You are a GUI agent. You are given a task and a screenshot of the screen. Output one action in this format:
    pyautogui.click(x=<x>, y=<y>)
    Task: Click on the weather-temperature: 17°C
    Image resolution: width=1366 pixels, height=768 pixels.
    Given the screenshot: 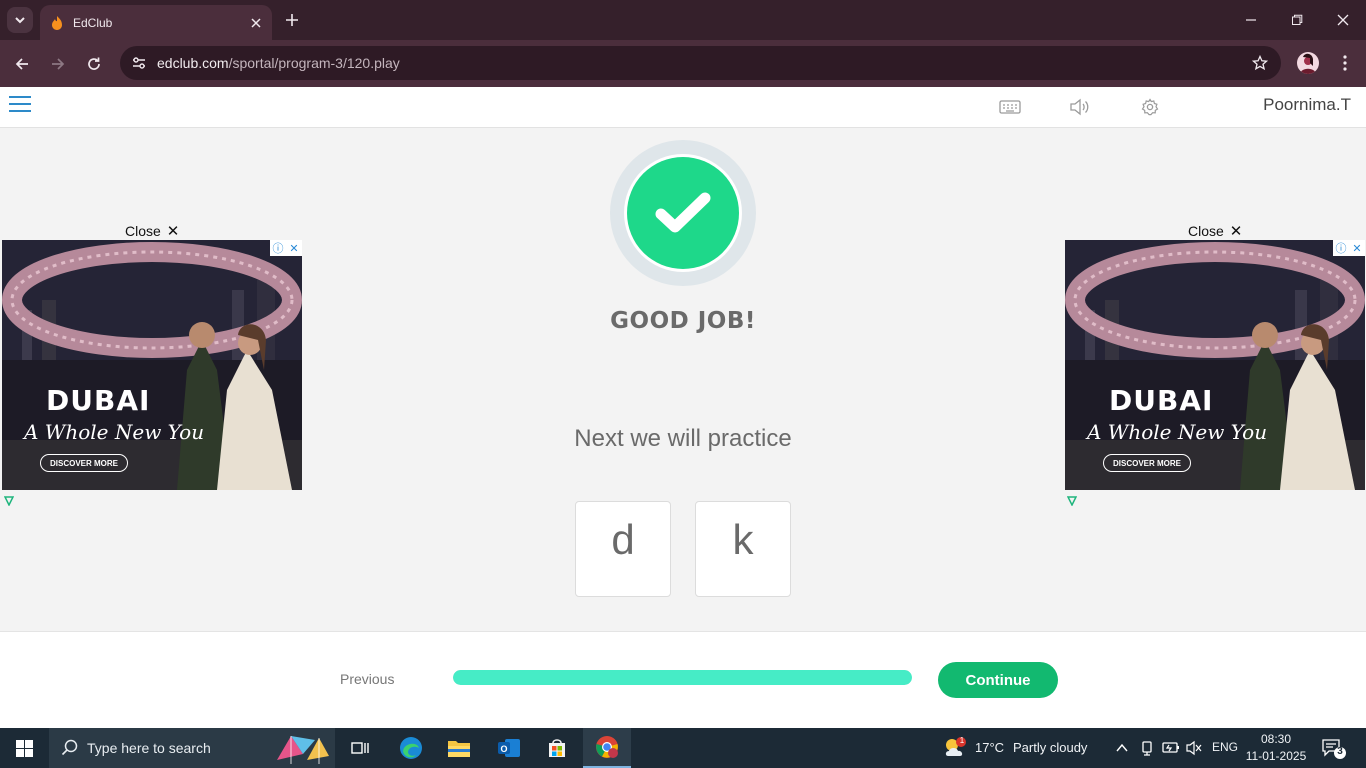 What is the action you would take?
    pyautogui.click(x=989, y=747)
    